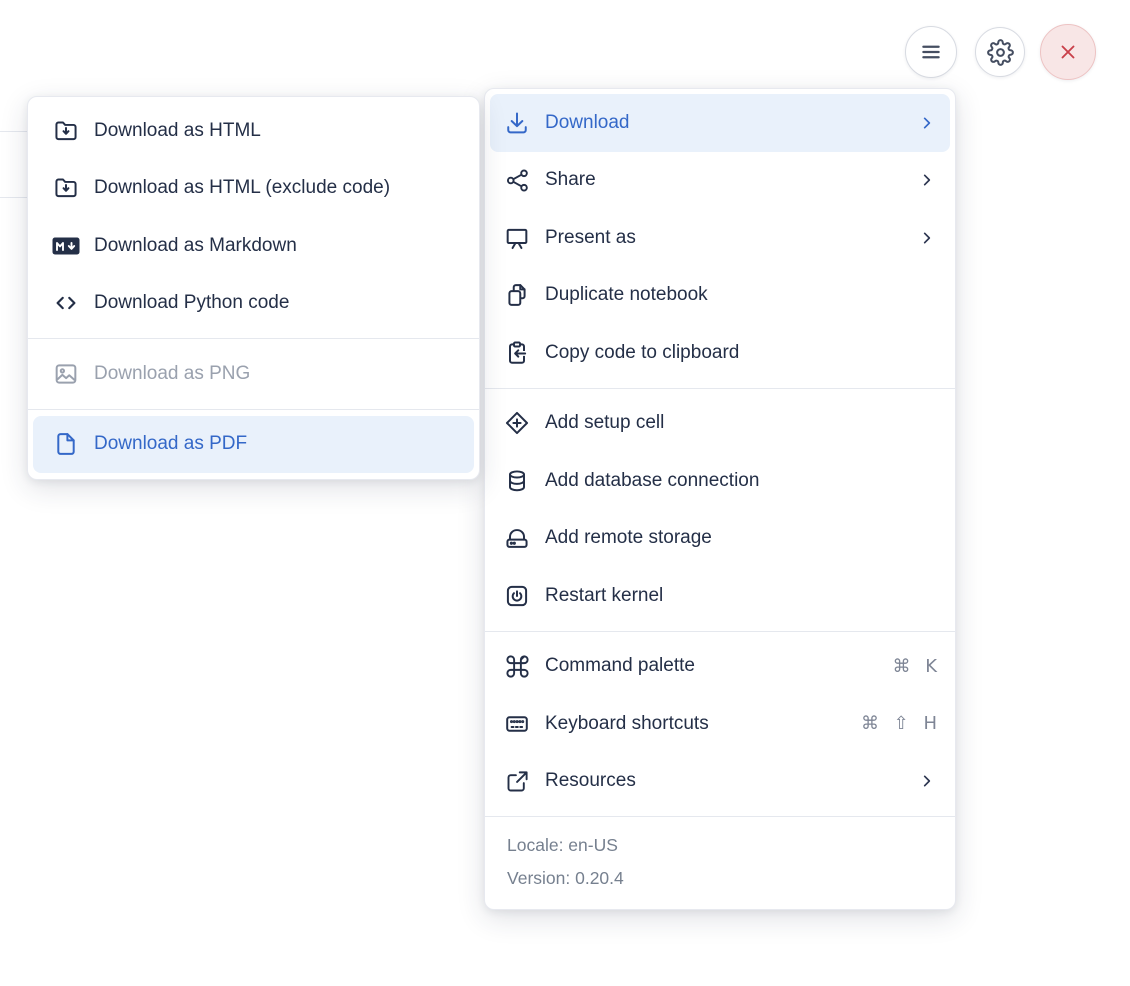 The image size is (1130, 986). I want to click on share-icon, so click(517, 180).